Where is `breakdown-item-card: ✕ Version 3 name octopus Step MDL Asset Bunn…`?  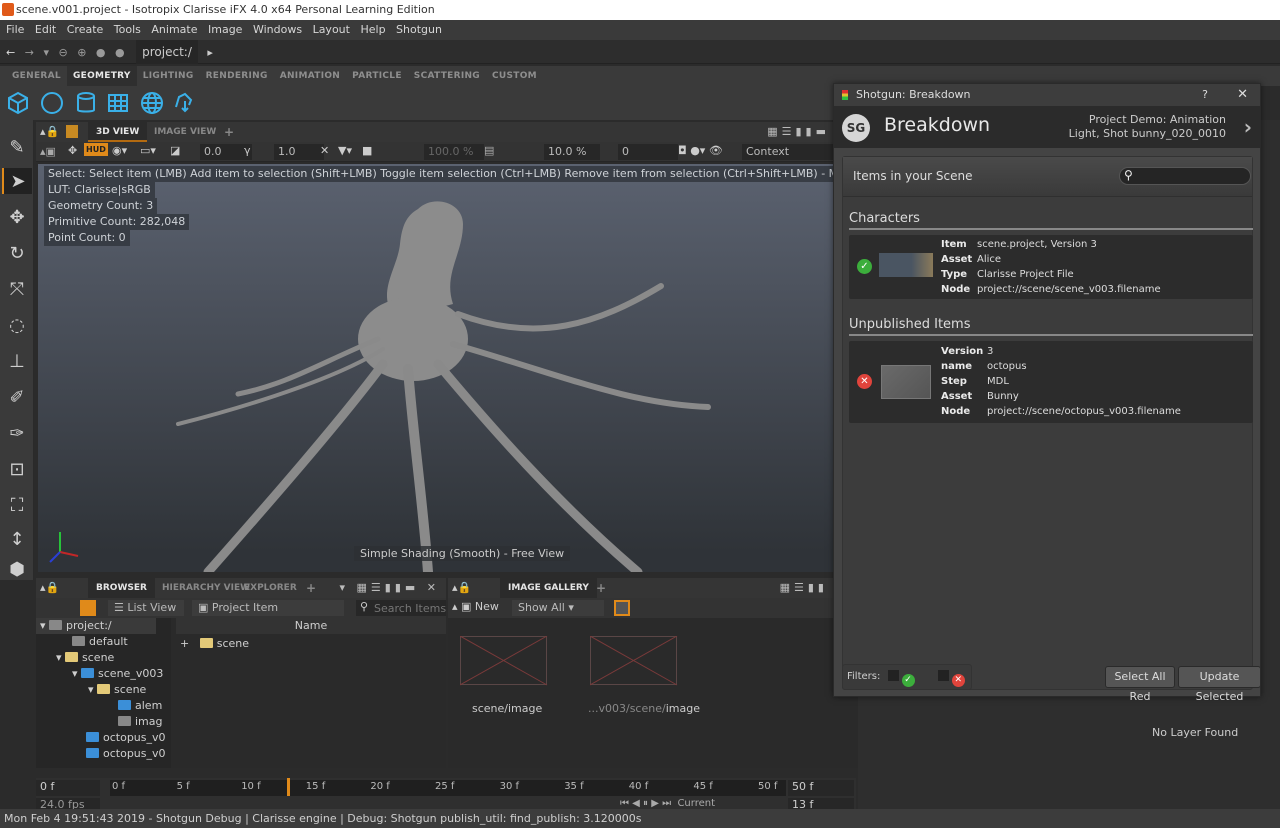
breakdown-item-card: ✕ Version 3 name octopus Step MDL Asset Bunn… is located at coordinates (1051, 382).